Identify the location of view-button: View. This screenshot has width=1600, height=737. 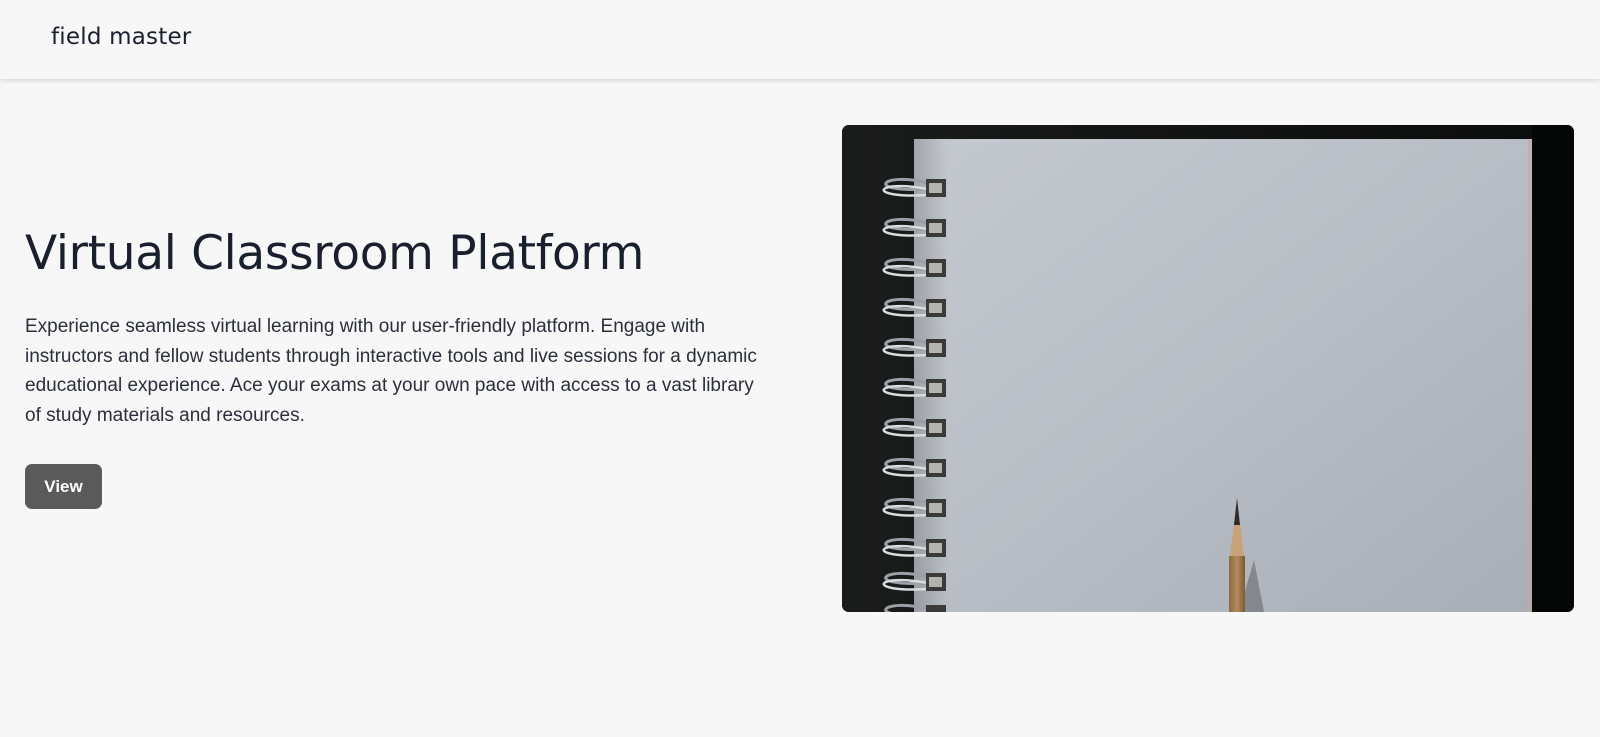
(63, 486).